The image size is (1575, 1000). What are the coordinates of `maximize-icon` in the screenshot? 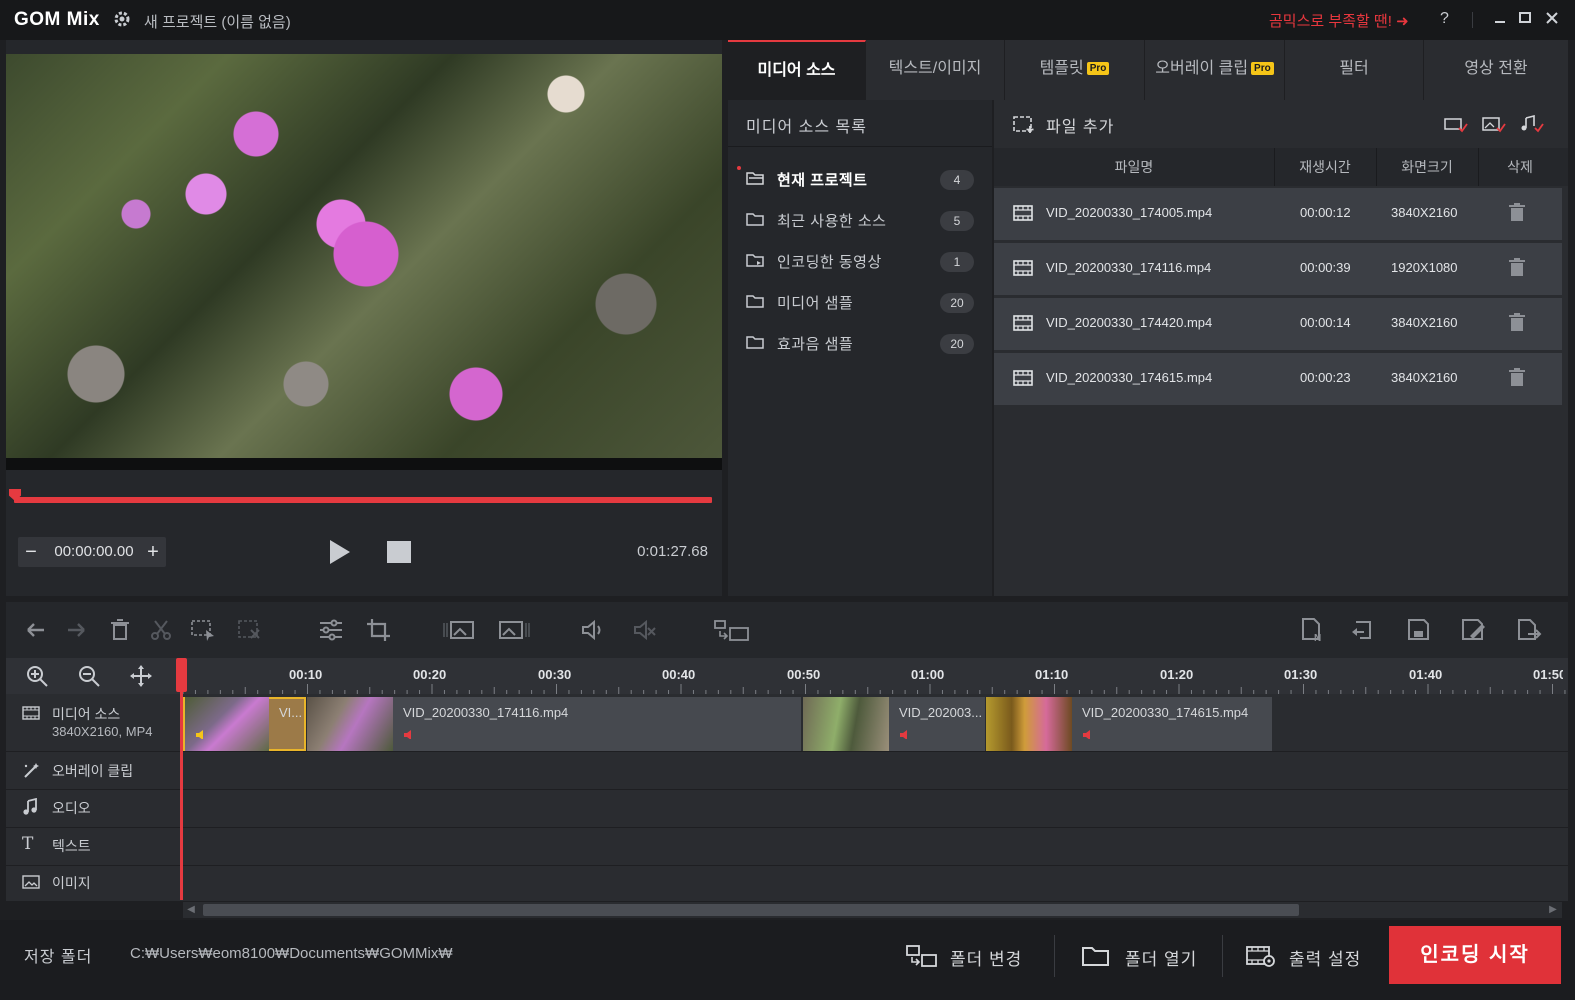 It's located at (1525, 18).